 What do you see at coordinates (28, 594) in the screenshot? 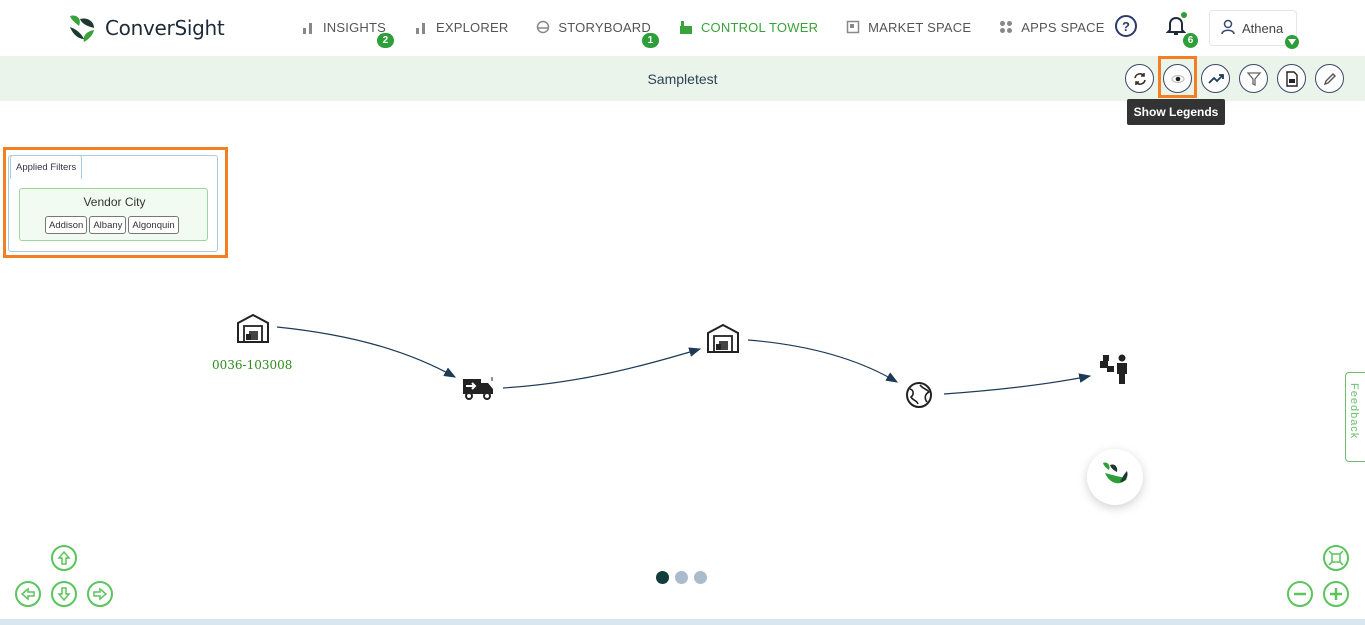
I see `arrow-left-icon` at bounding box center [28, 594].